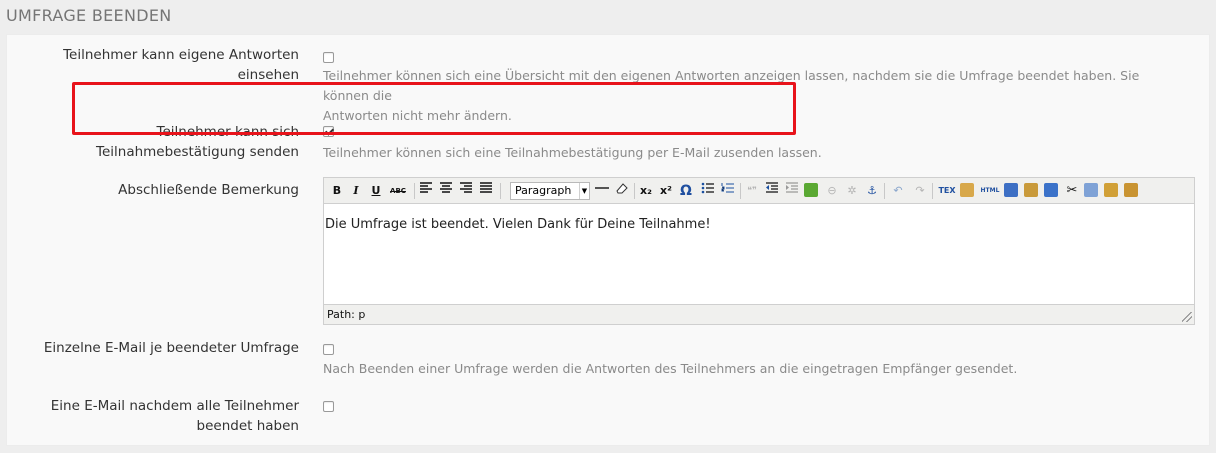  What do you see at coordinates (772, 191) in the screenshot?
I see `outdent-icon` at bounding box center [772, 191].